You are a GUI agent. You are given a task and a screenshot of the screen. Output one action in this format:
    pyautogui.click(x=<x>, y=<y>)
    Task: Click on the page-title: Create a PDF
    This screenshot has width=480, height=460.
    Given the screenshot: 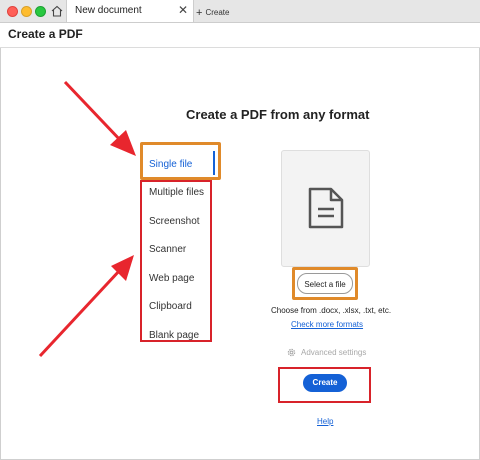 What is the action you would take?
    pyautogui.click(x=45, y=34)
    